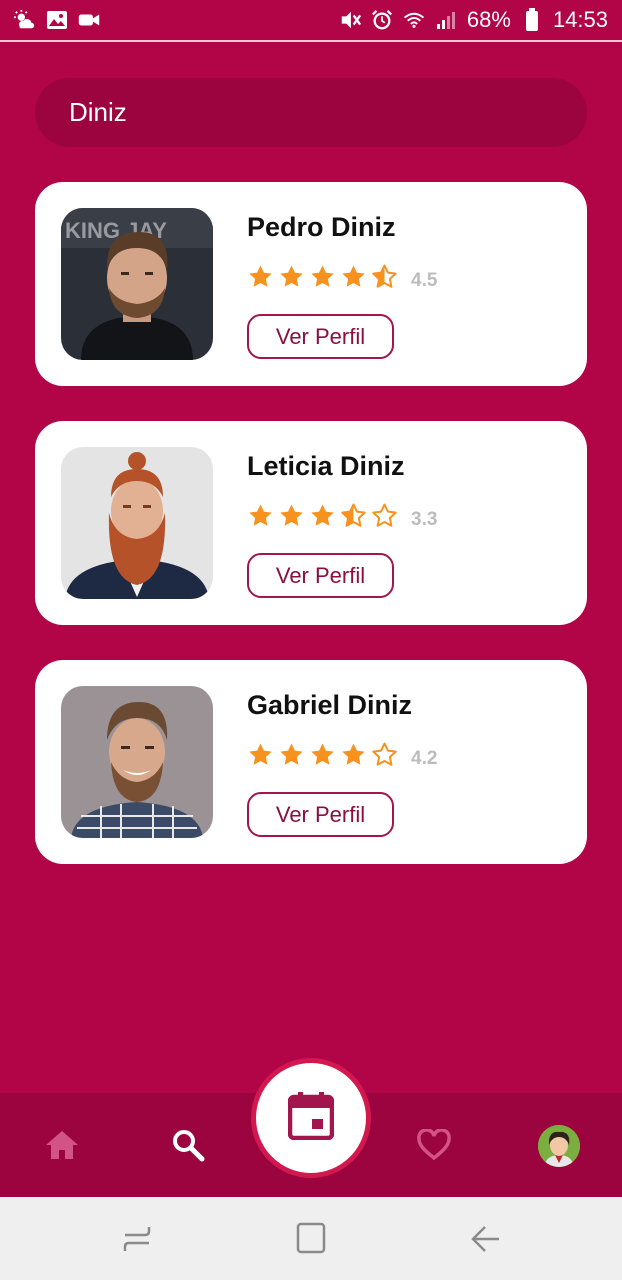  Describe the element at coordinates (414, 20) in the screenshot. I see `wifi-icon` at that location.